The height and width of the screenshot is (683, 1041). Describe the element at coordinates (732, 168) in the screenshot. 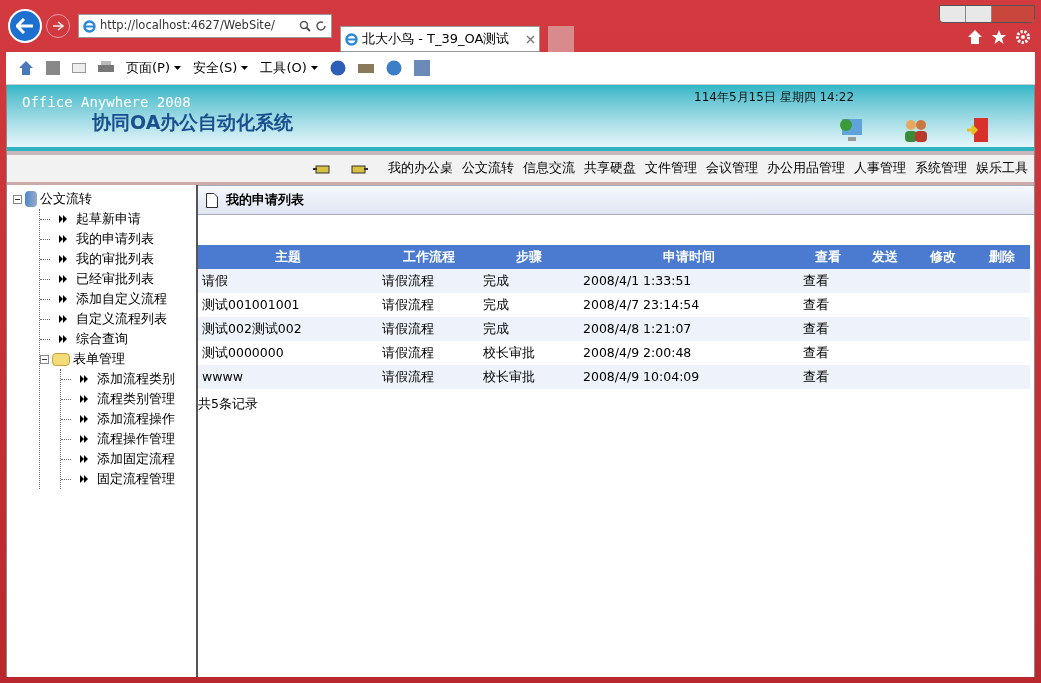

I see `nav-link: 会议管理` at that location.